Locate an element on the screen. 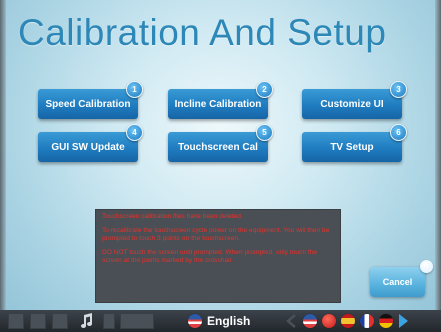 The width and height of the screenshot is (441, 332). customize-ui-button: Customize UI 3 is located at coordinates (354, 100).